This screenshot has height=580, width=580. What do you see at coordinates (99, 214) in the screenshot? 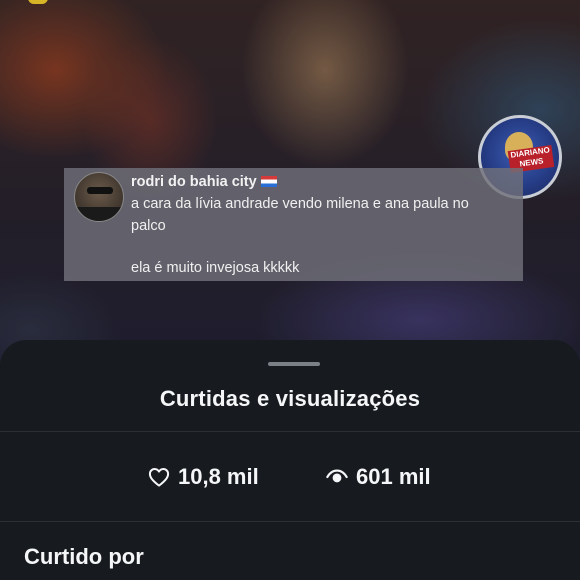
I see `avatar-shirt` at bounding box center [99, 214].